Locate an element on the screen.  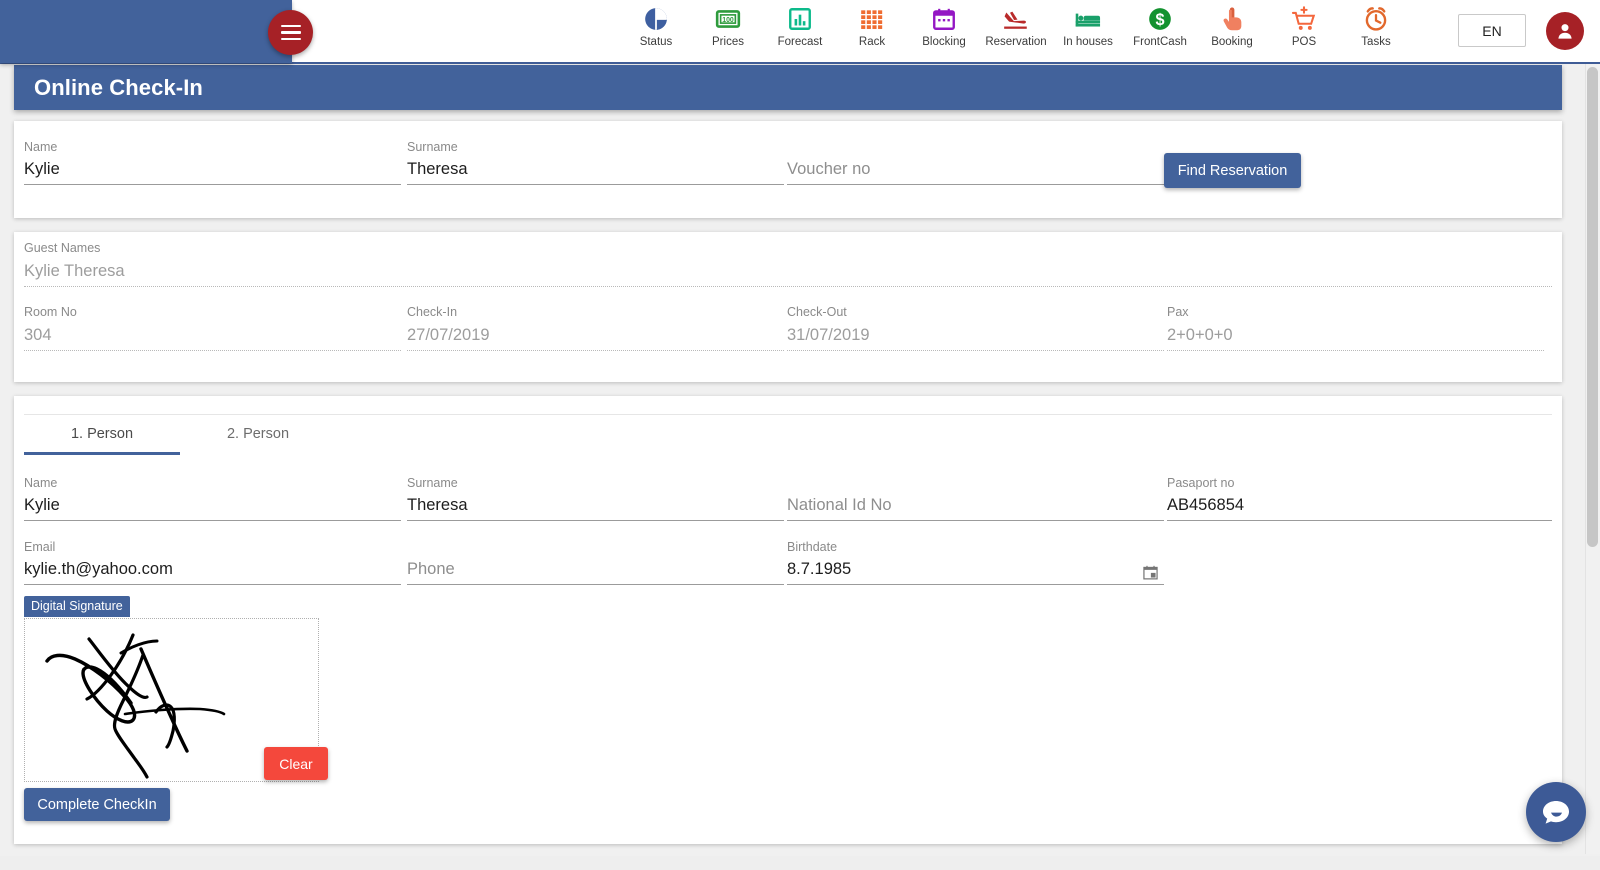
pie-chart-icon is located at coordinates (656, 19).